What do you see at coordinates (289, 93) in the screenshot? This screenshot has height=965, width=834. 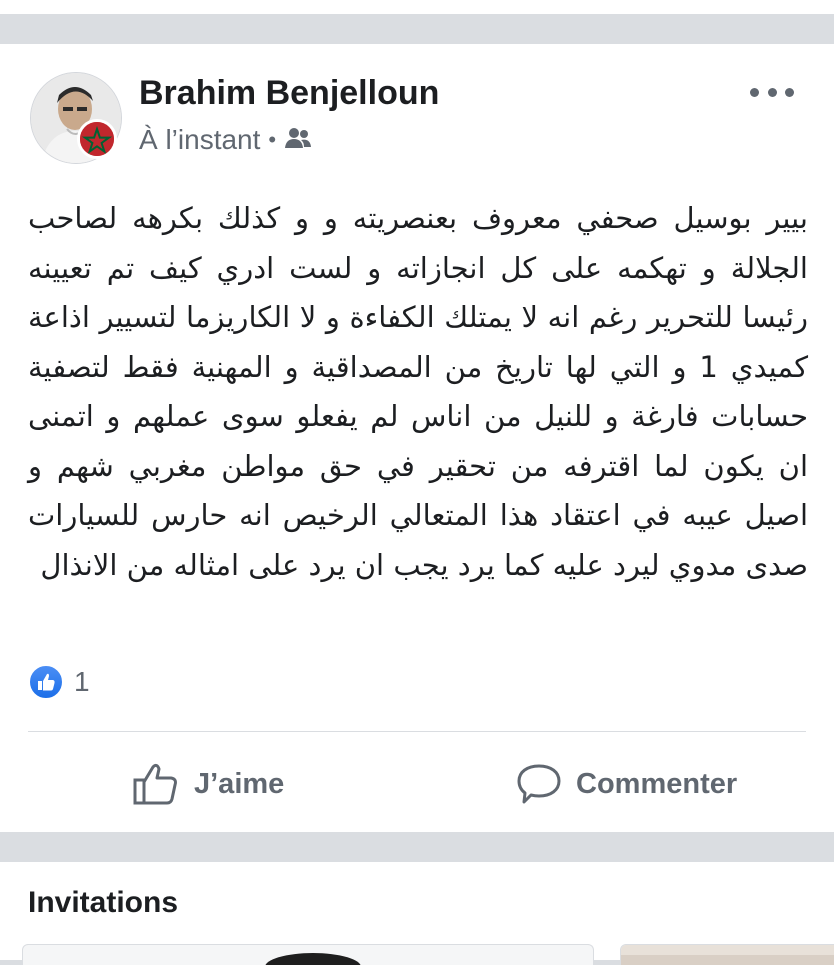 I see `author-name: Brahim Benjelloun` at bounding box center [289, 93].